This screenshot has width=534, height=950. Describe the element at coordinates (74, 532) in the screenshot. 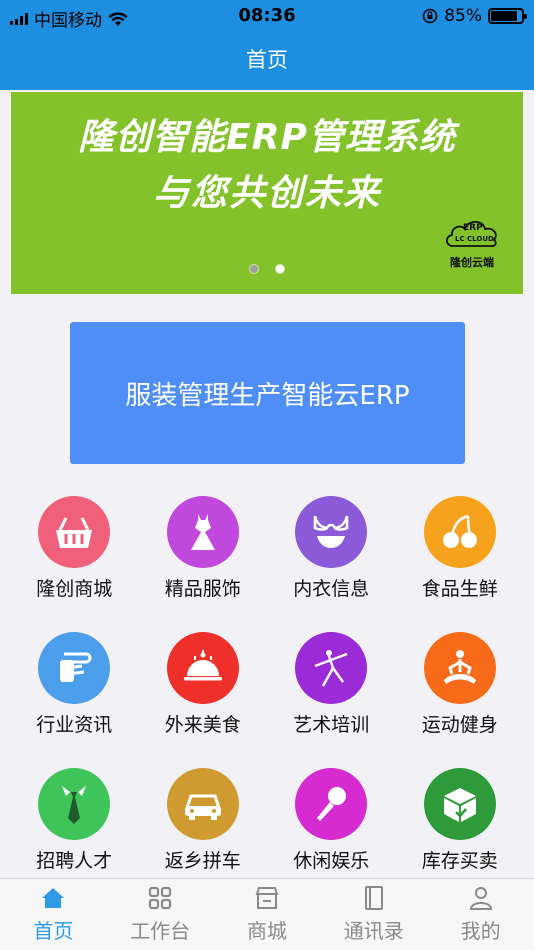

I see `basket-icon` at that location.